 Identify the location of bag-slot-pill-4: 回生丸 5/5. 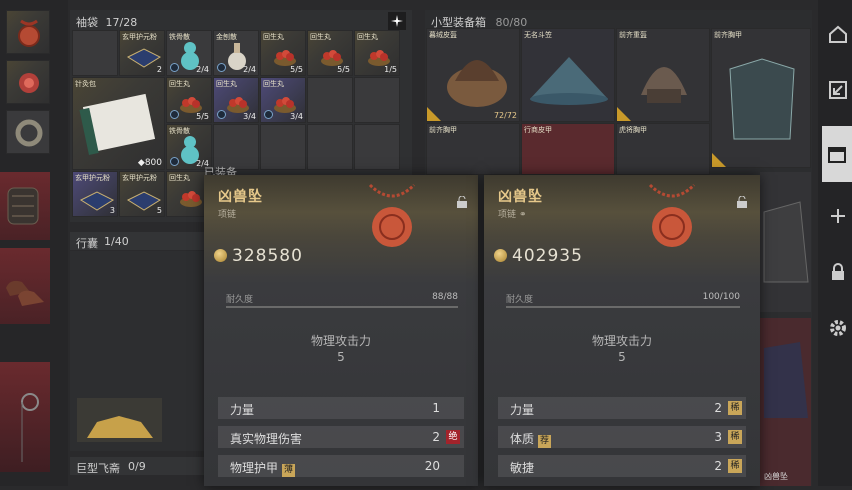
(189, 100).